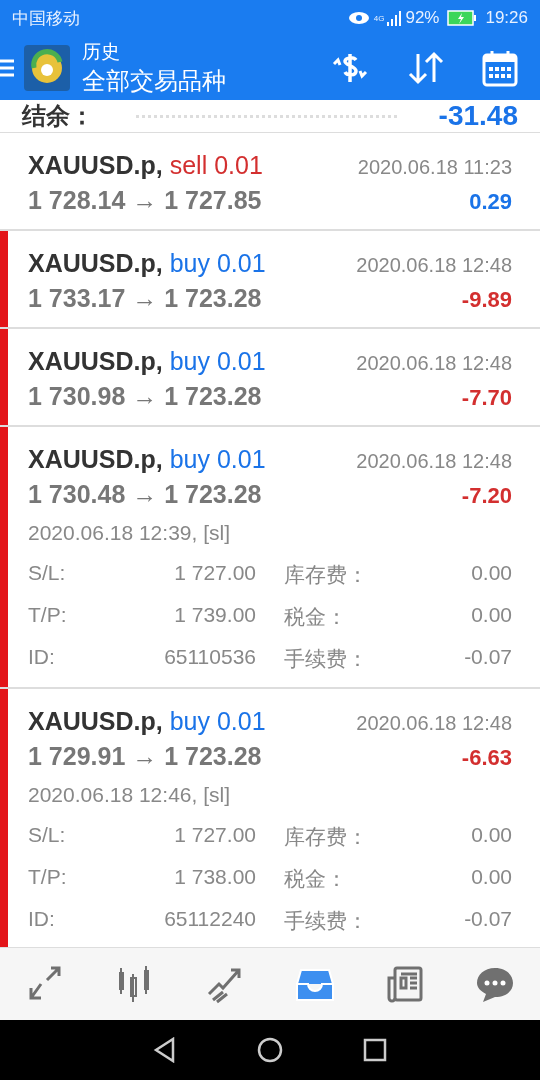 The width and height of the screenshot is (540, 1080). I want to click on detail-value: 1 739.00, so click(214, 615).